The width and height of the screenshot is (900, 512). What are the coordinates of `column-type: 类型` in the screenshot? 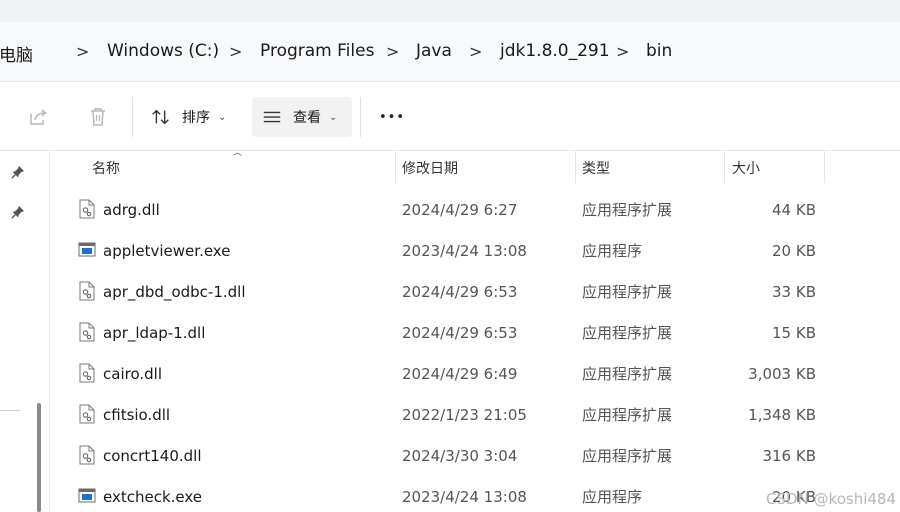 It's located at (596, 168).